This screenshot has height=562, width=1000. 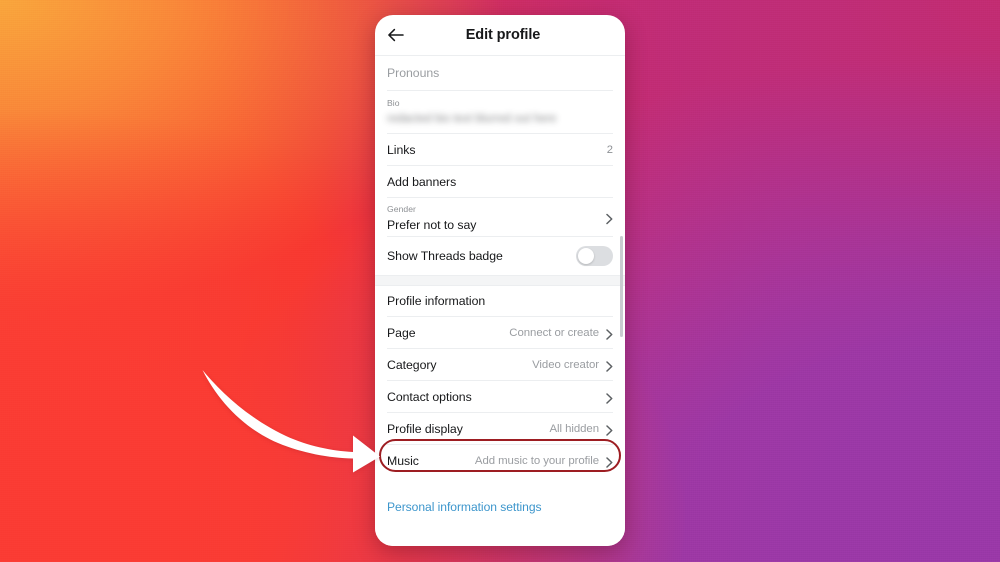 I want to click on row-links: Links 2, so click(x=500, y=149).